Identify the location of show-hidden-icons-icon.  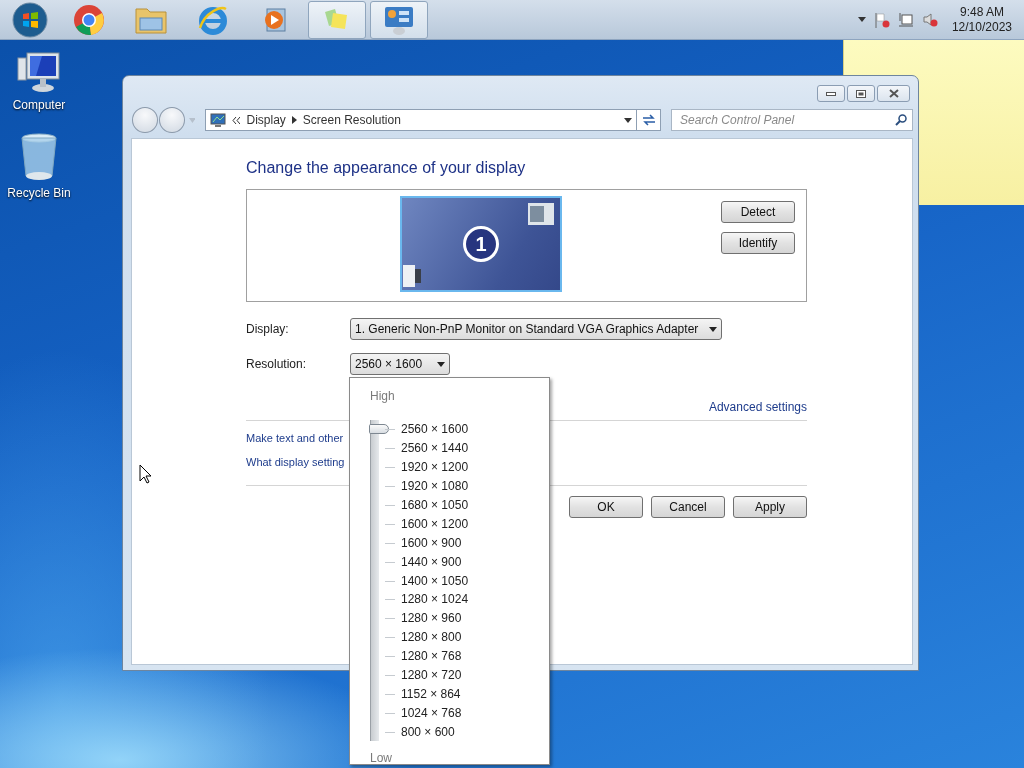
(861, 19).